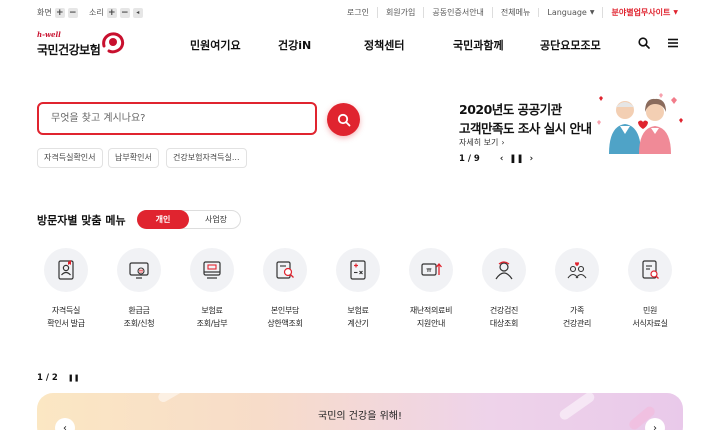 This screenshot has height=430, width=720. I want to click on affiliated-sites-select: 분야별업무사이트 ▼, so click(644, 12).